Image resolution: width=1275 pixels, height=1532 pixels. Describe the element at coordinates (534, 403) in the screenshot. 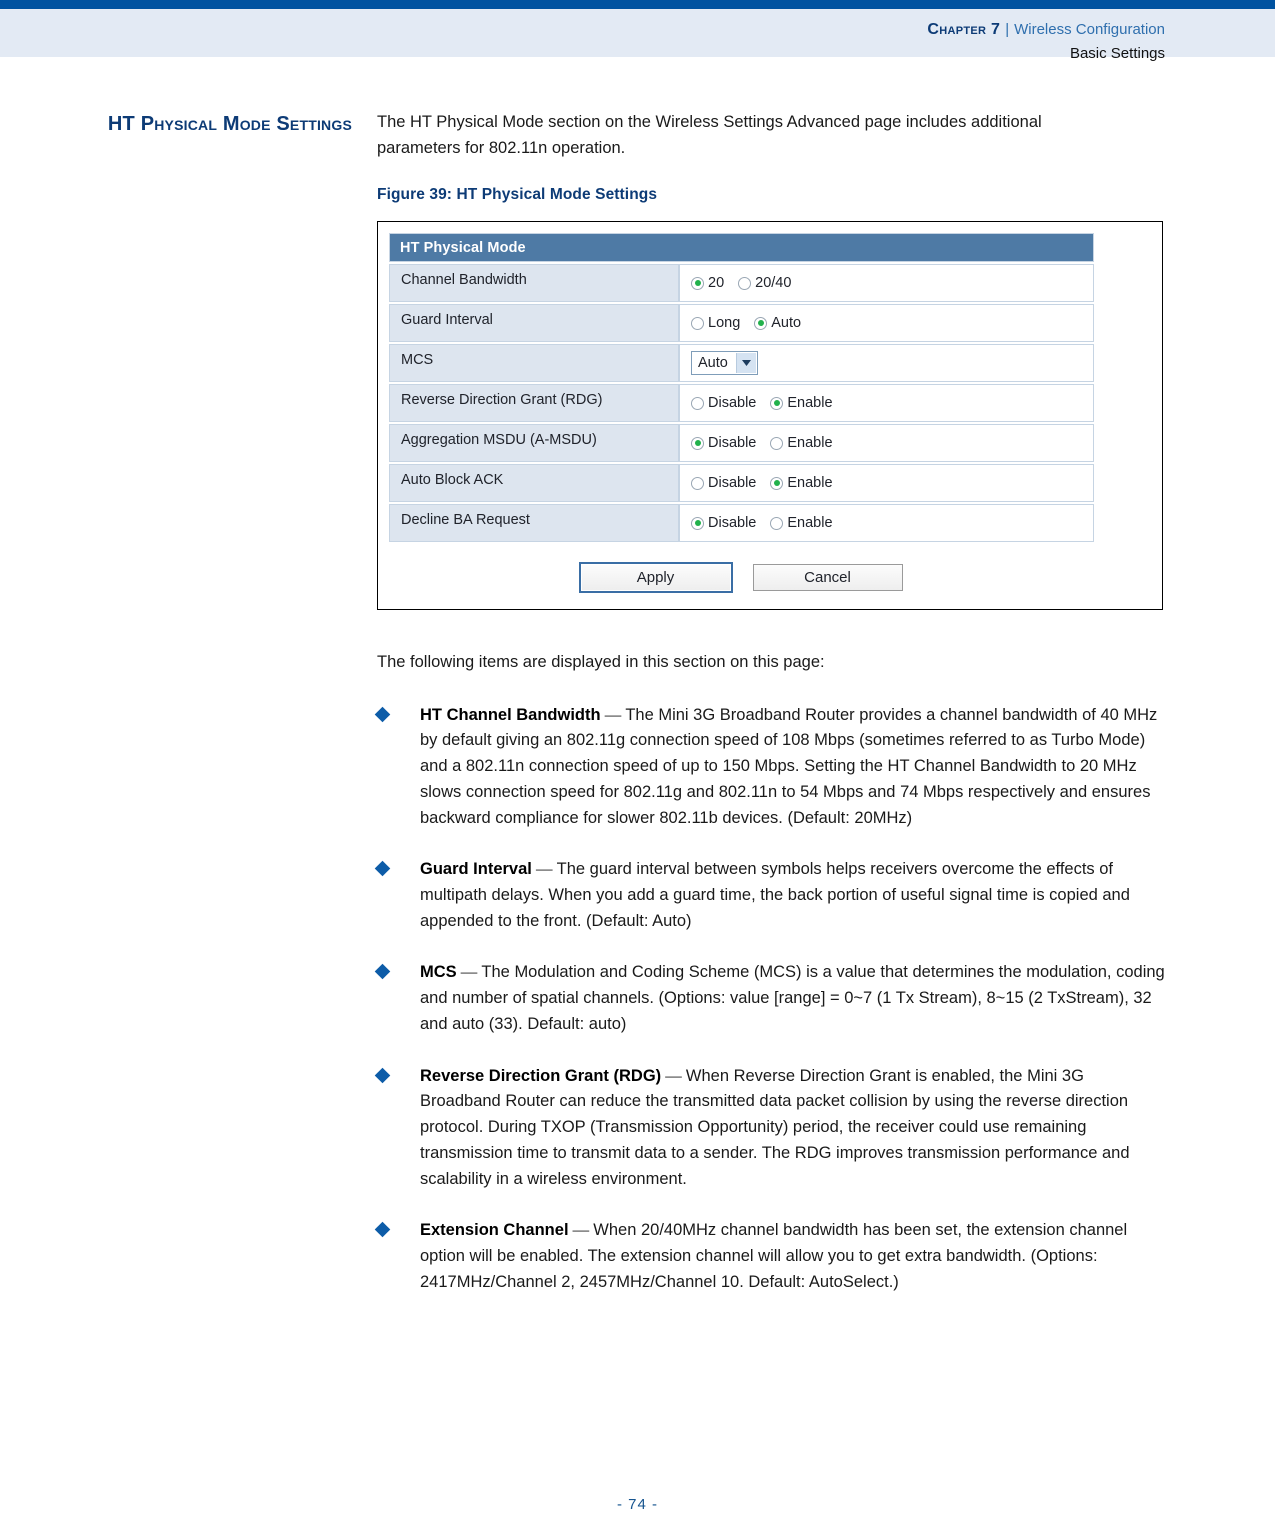

I see `setting-label: Reverse Direction Grant (RDG)` at that location.